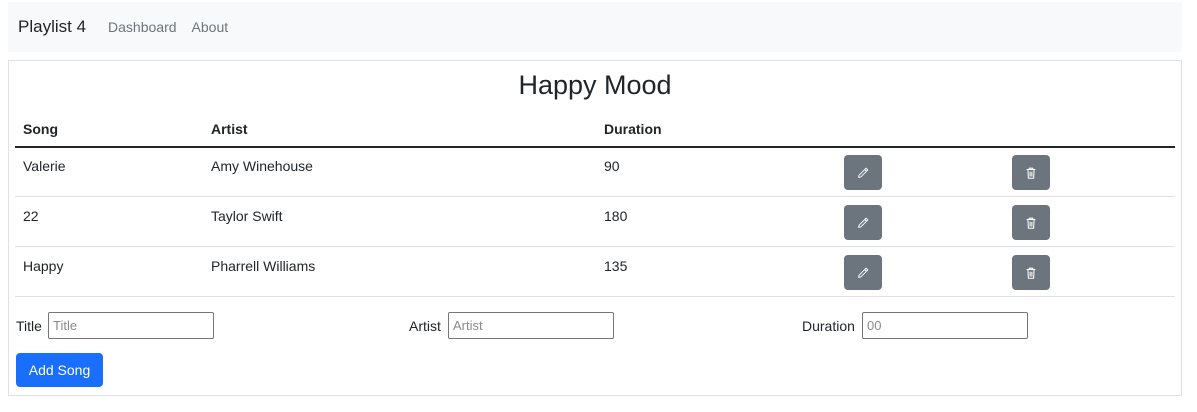 This screenshot has height=412, width=1197. I want to click on song-title-cell: Valerie, so click(44, 166).